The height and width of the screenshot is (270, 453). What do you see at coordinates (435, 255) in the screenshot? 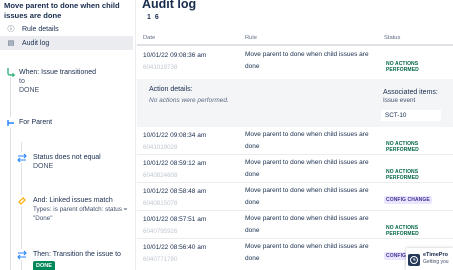
I see `toast-title: eTimePro` at bounding box center [435, 255].